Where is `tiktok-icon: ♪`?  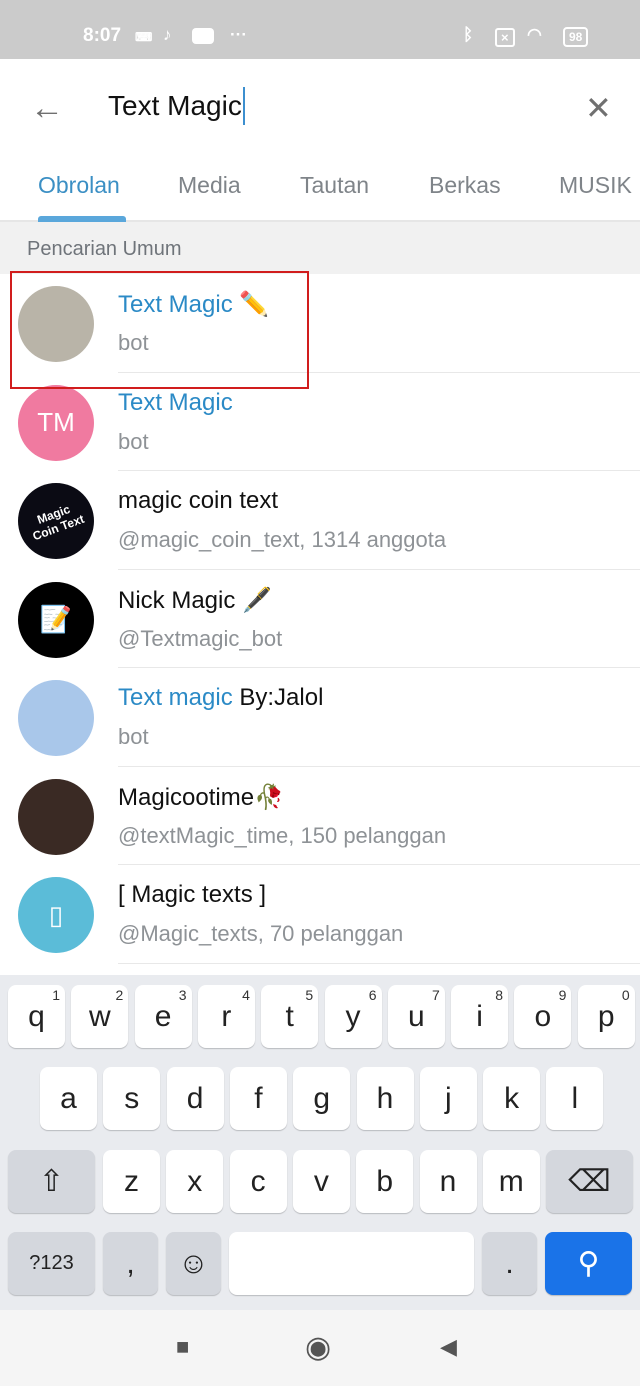 tiktok-icon: ♪ is located at coordinates (167, 34).